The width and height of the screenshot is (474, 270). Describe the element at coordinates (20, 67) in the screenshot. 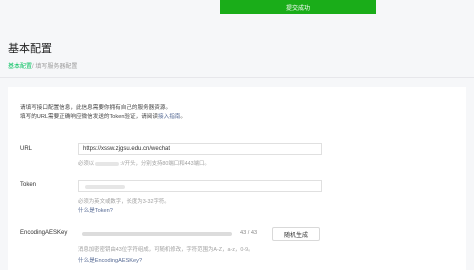

I see `breadcrumb-link-basic-config: 基本配置` at that location.